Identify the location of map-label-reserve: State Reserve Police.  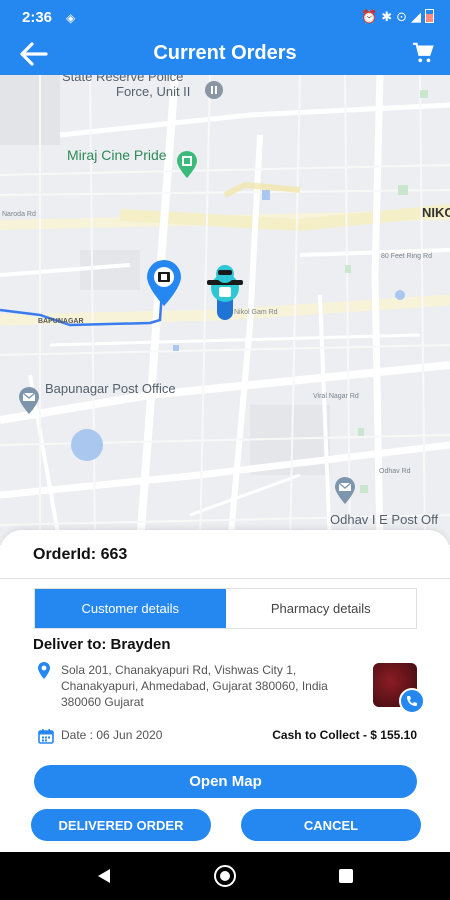
(123, 79).